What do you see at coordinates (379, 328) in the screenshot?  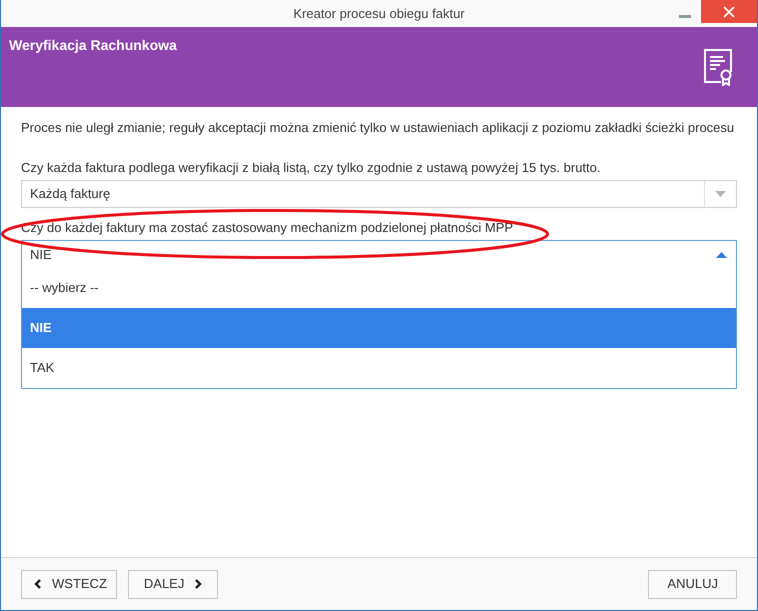 I see `dropdown-option: NIE` at bounding box center [379, 328].